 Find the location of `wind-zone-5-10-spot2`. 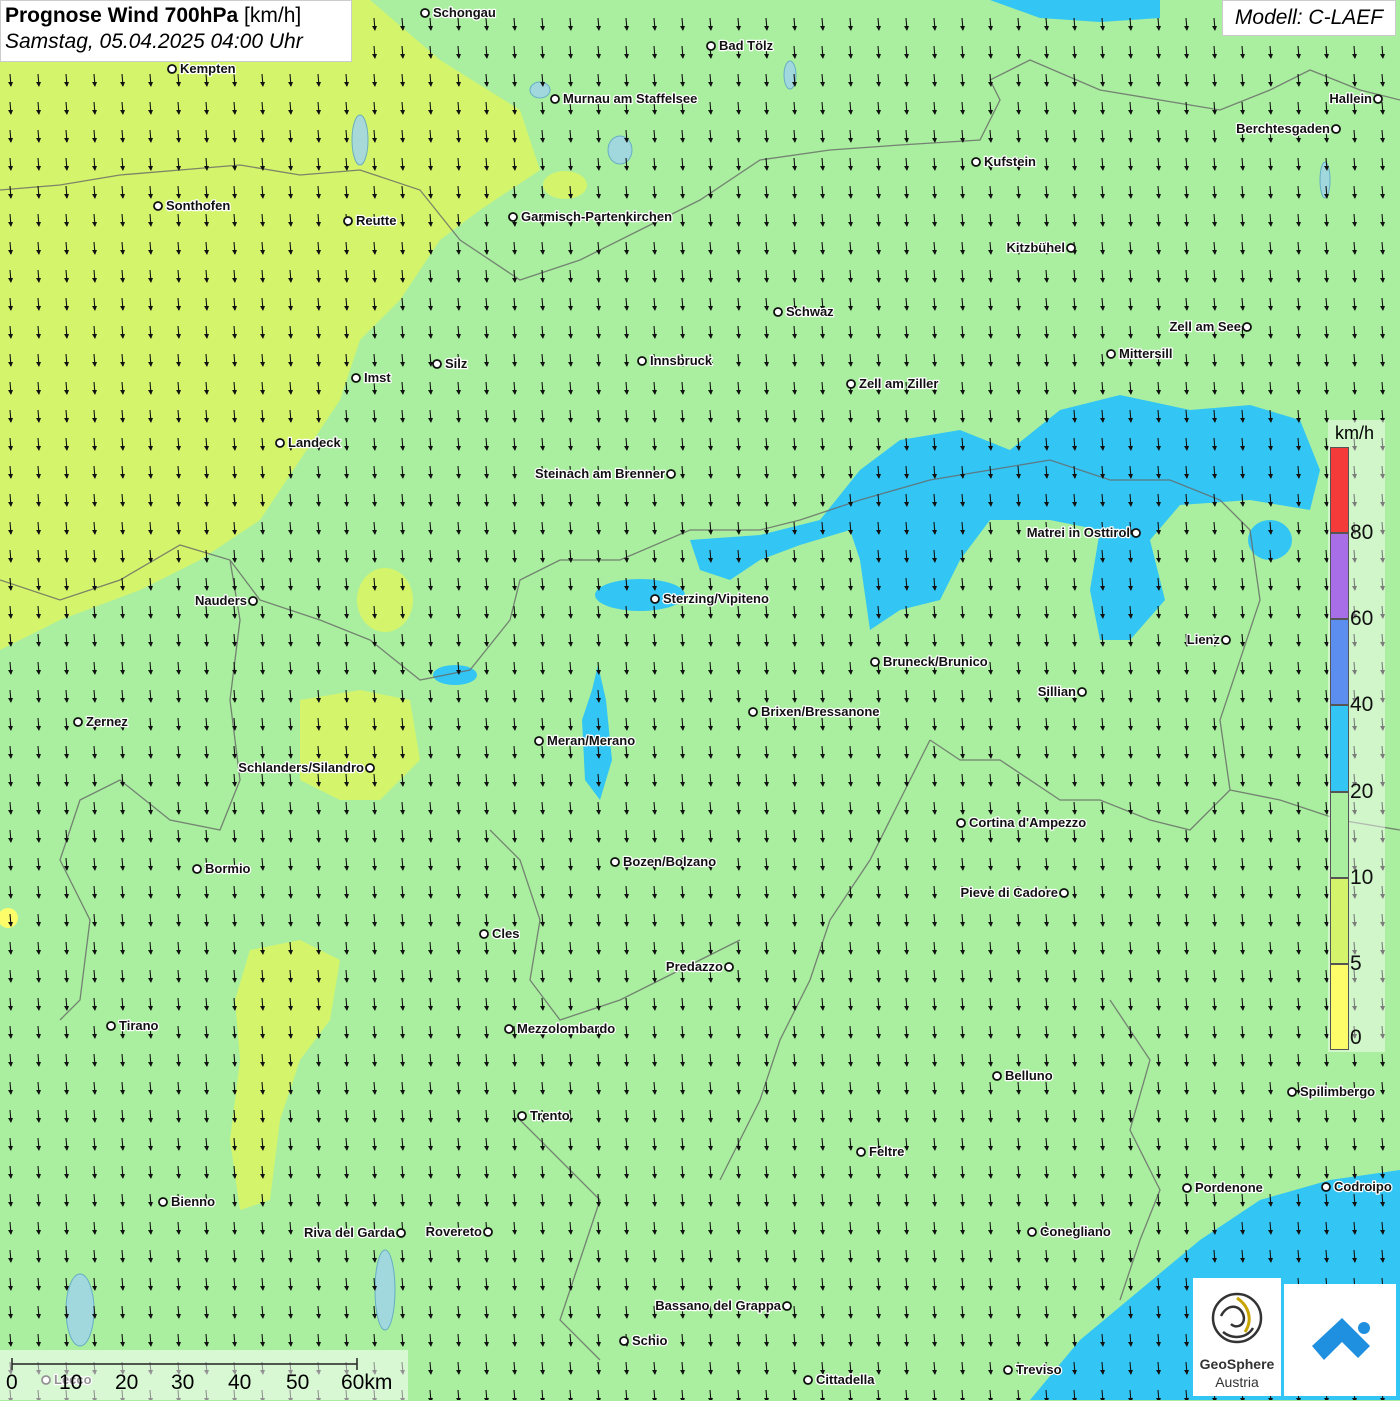

wind-zone-5-10-spot2 is located at coordinates (385, 600).